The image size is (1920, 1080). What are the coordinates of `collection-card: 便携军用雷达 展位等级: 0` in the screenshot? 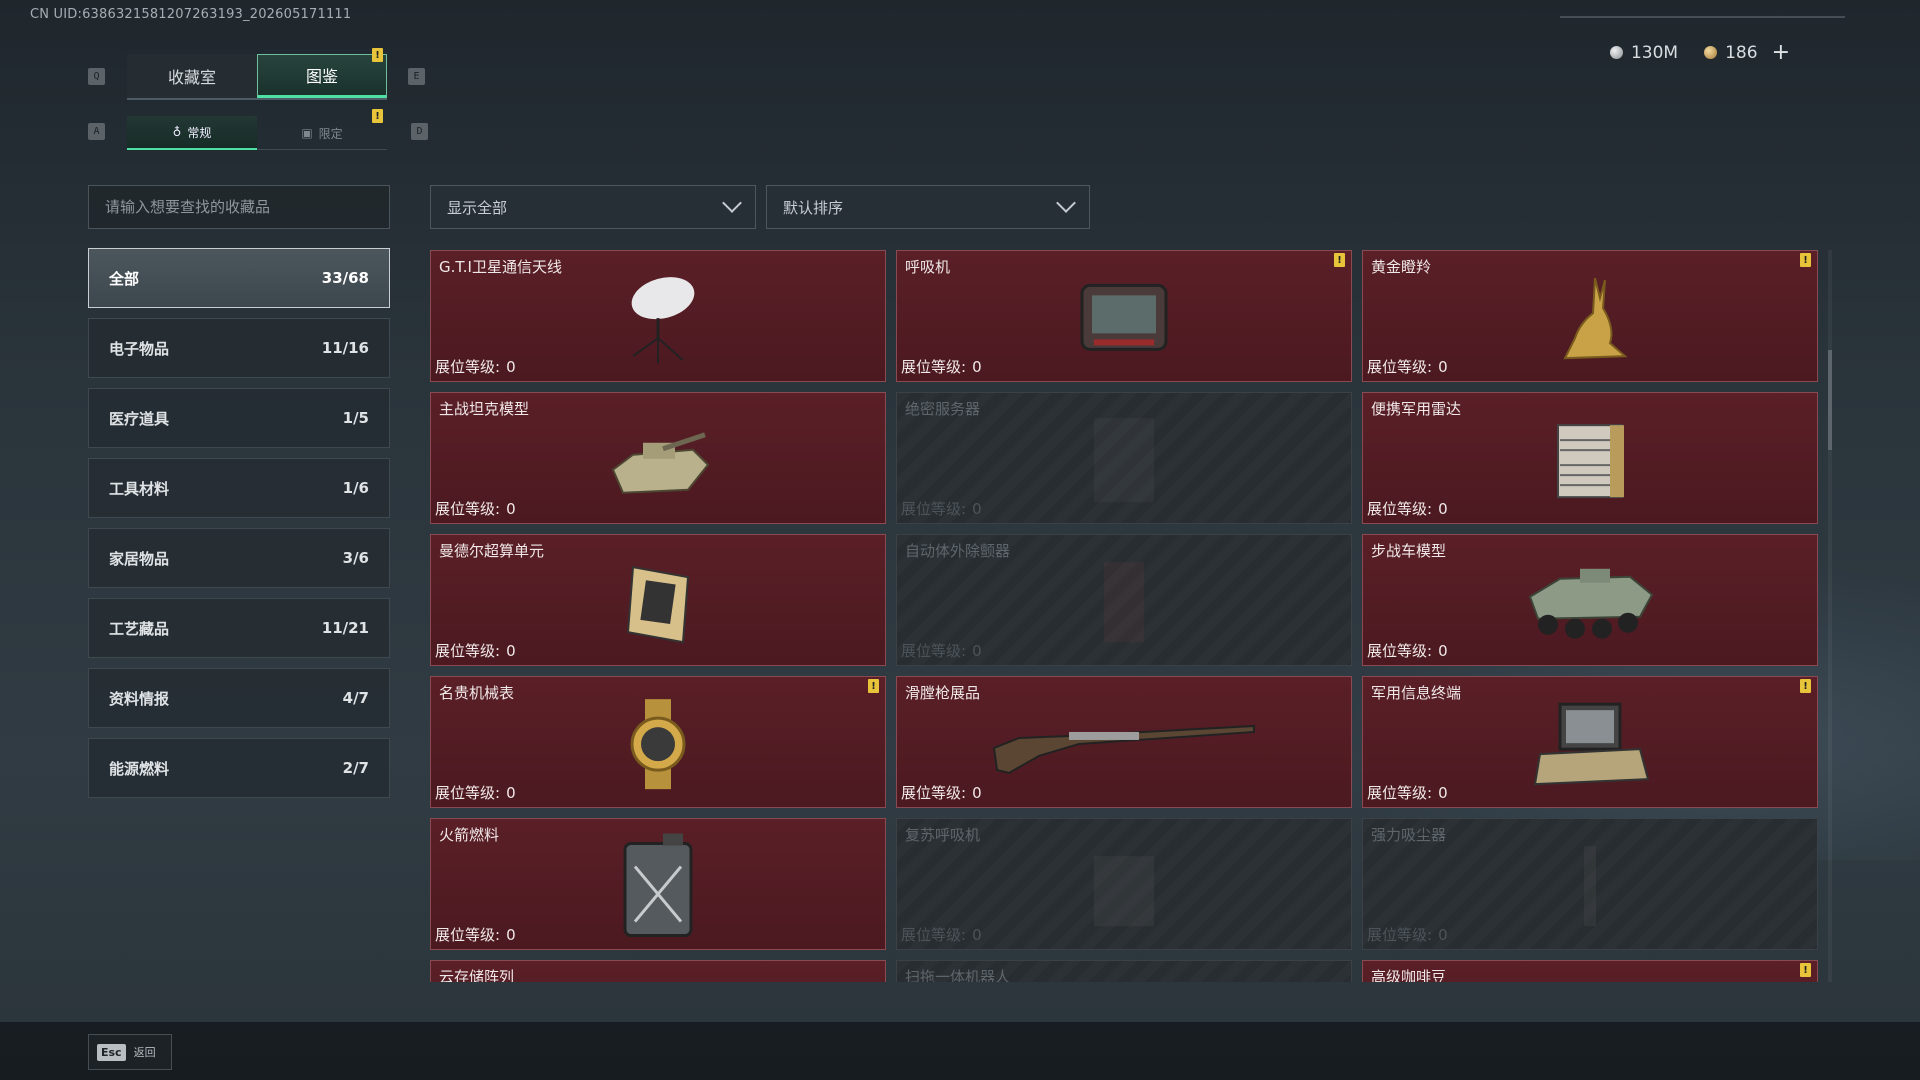 It's located at (1590, 458).